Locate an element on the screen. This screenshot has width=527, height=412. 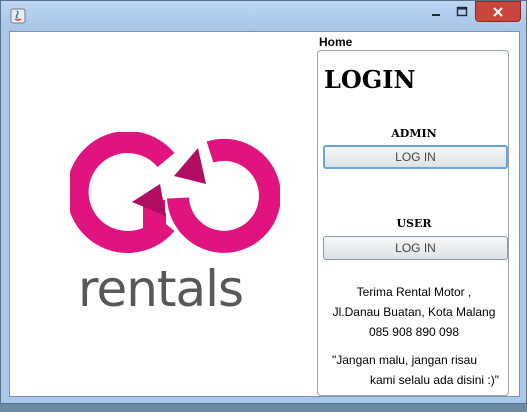
go-logo-icon is located at coordinates (173, 192).